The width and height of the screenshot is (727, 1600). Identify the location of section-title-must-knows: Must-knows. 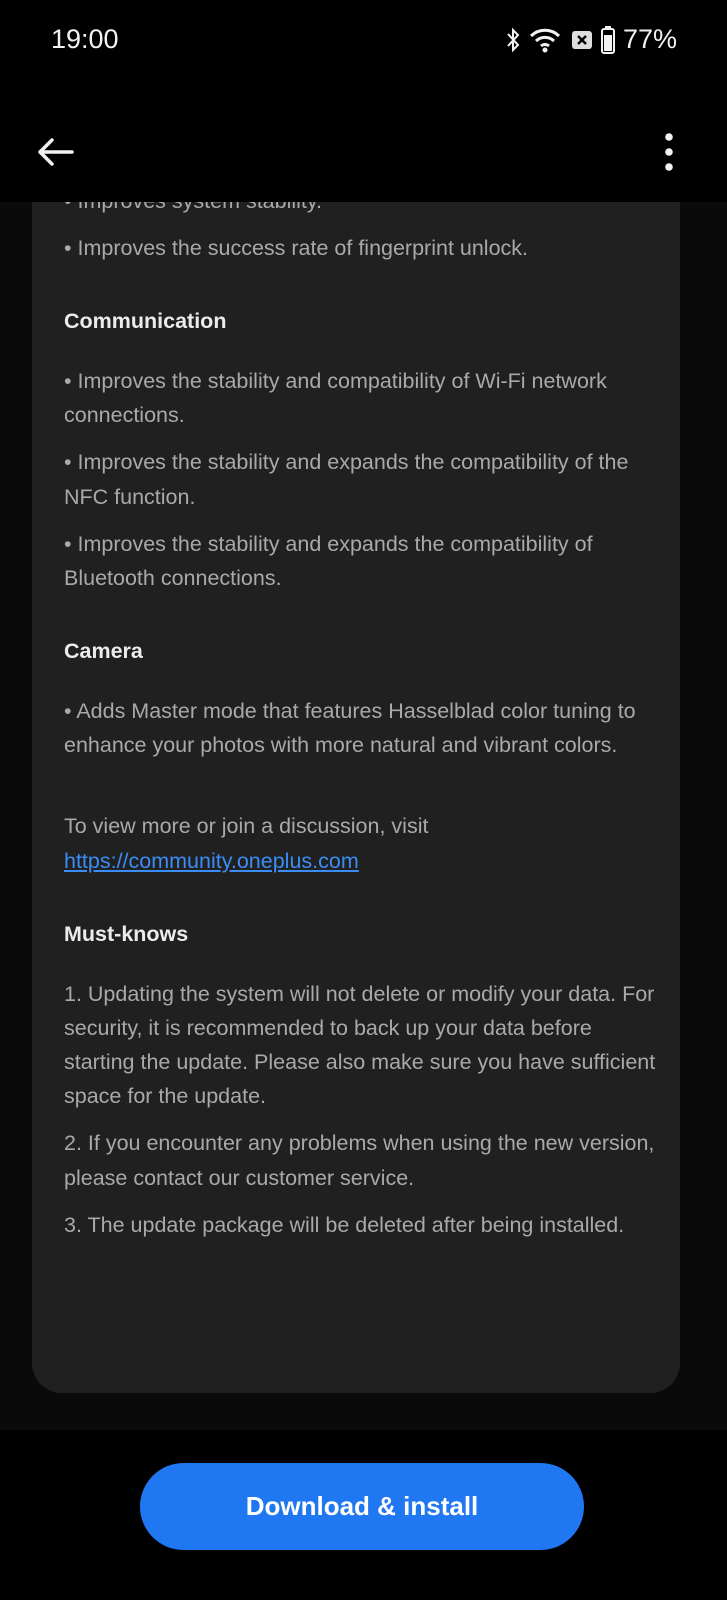
(126, 933).